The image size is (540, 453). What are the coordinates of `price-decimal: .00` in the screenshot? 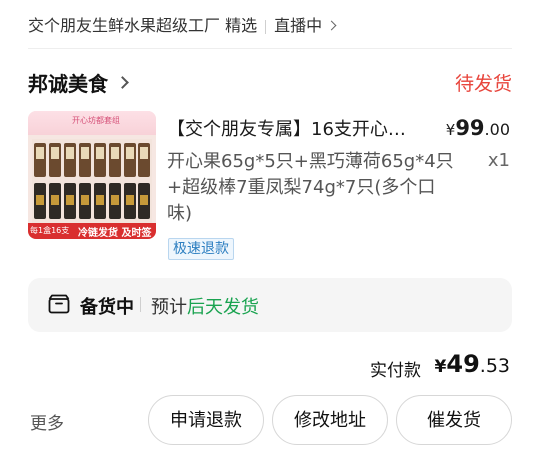 It's located at (497, 129).